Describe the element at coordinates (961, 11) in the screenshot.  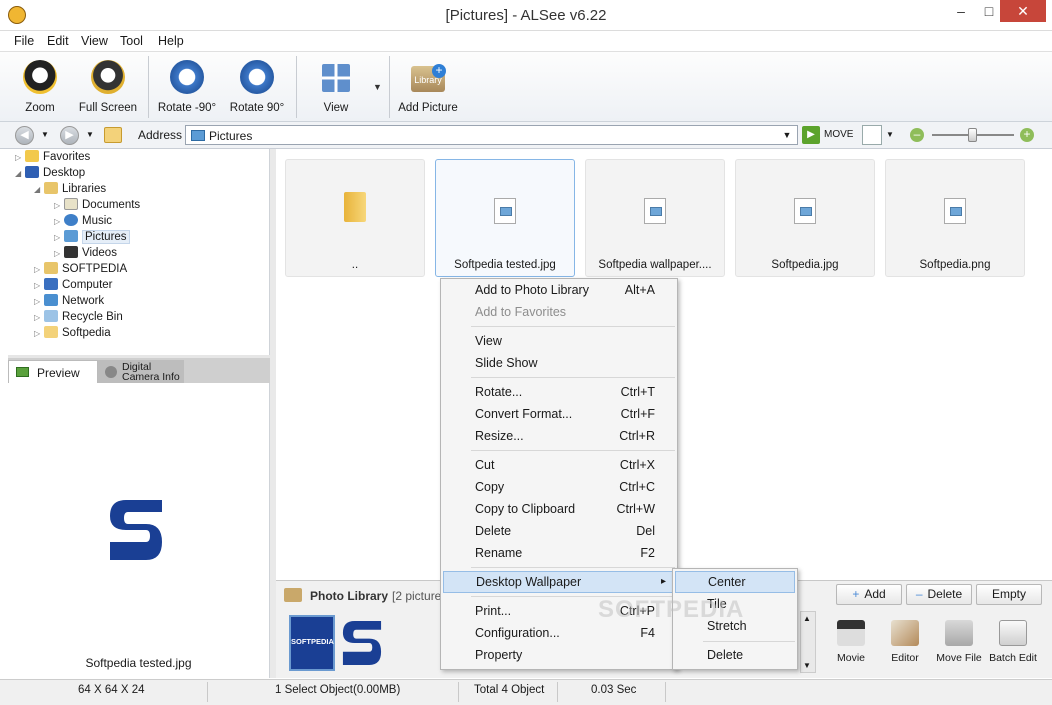
I see `minimize-button: –` at that location.